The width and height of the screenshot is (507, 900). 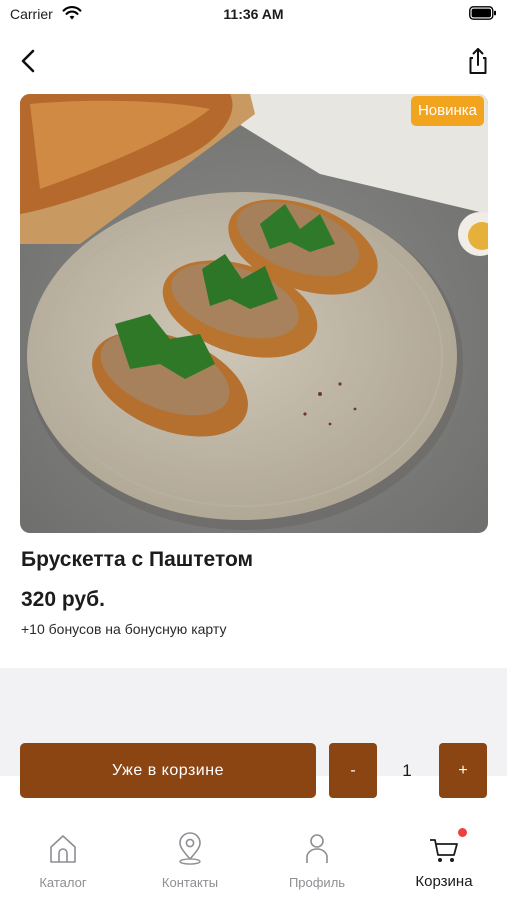 I want to click on cart-notification-dot, so click(x=462, y=832).